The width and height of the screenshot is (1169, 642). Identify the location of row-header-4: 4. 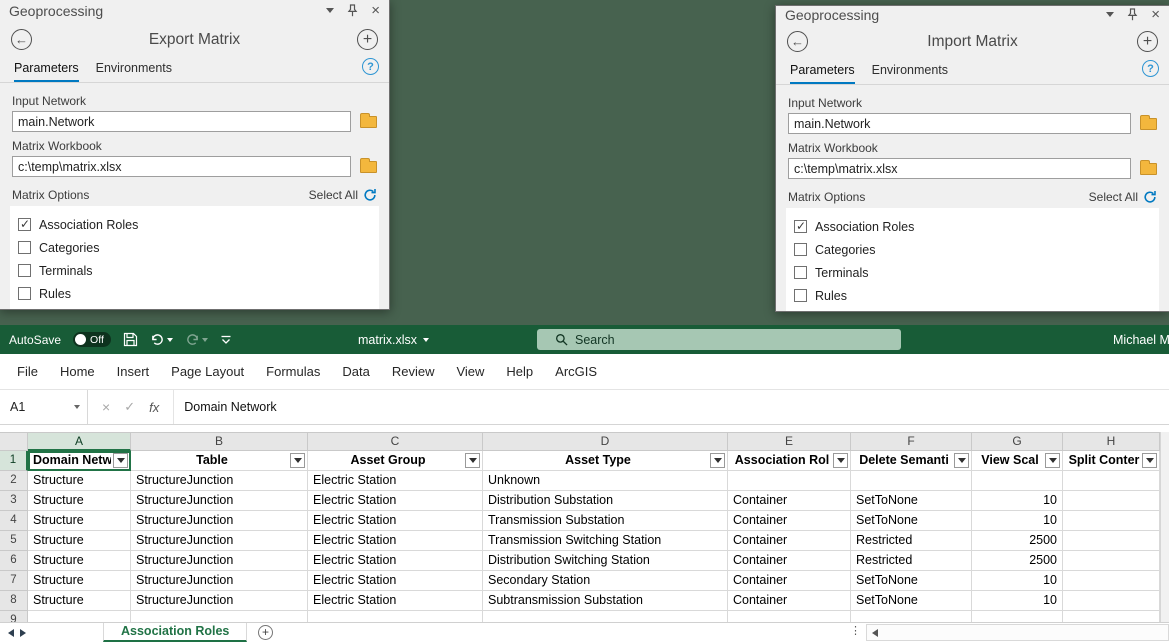
(14, 521).